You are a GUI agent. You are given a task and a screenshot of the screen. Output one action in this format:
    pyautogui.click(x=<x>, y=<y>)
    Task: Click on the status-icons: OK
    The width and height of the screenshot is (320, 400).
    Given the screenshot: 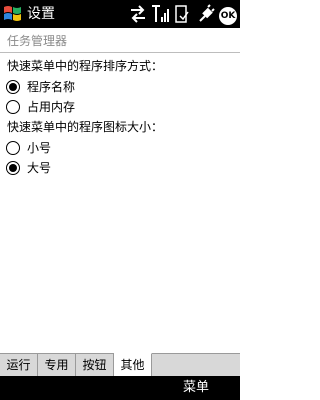 What is the action you would take?
    pyautogui.click(x=183, y=14)
    